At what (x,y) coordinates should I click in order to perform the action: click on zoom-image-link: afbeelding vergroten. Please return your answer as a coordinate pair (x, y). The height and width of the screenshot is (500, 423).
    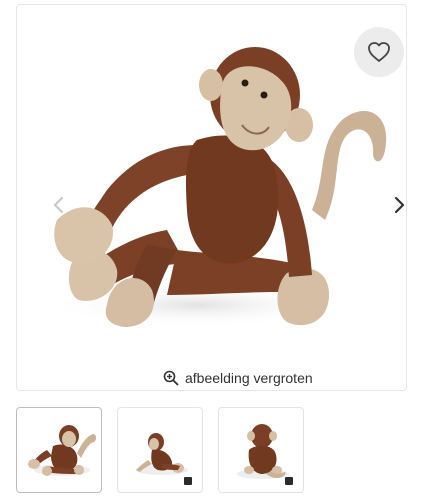
    Looking at the image, I should click on (238, 378).